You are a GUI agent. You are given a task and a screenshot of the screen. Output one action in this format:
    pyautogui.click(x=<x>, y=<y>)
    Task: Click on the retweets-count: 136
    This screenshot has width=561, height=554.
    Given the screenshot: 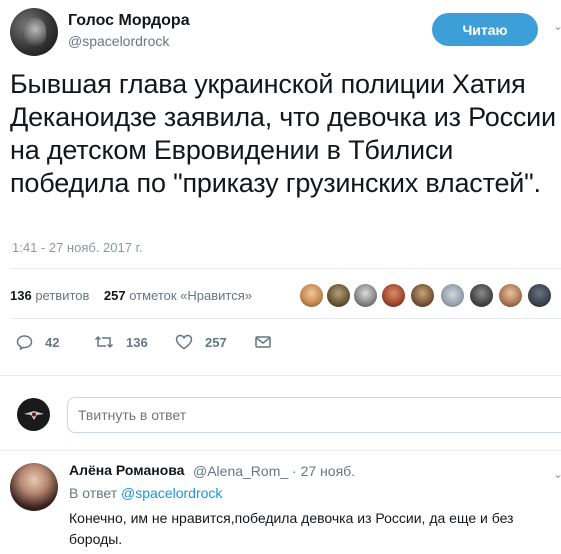 What is the action you would take?
    pyautogui.click(x=21, y=295)
    